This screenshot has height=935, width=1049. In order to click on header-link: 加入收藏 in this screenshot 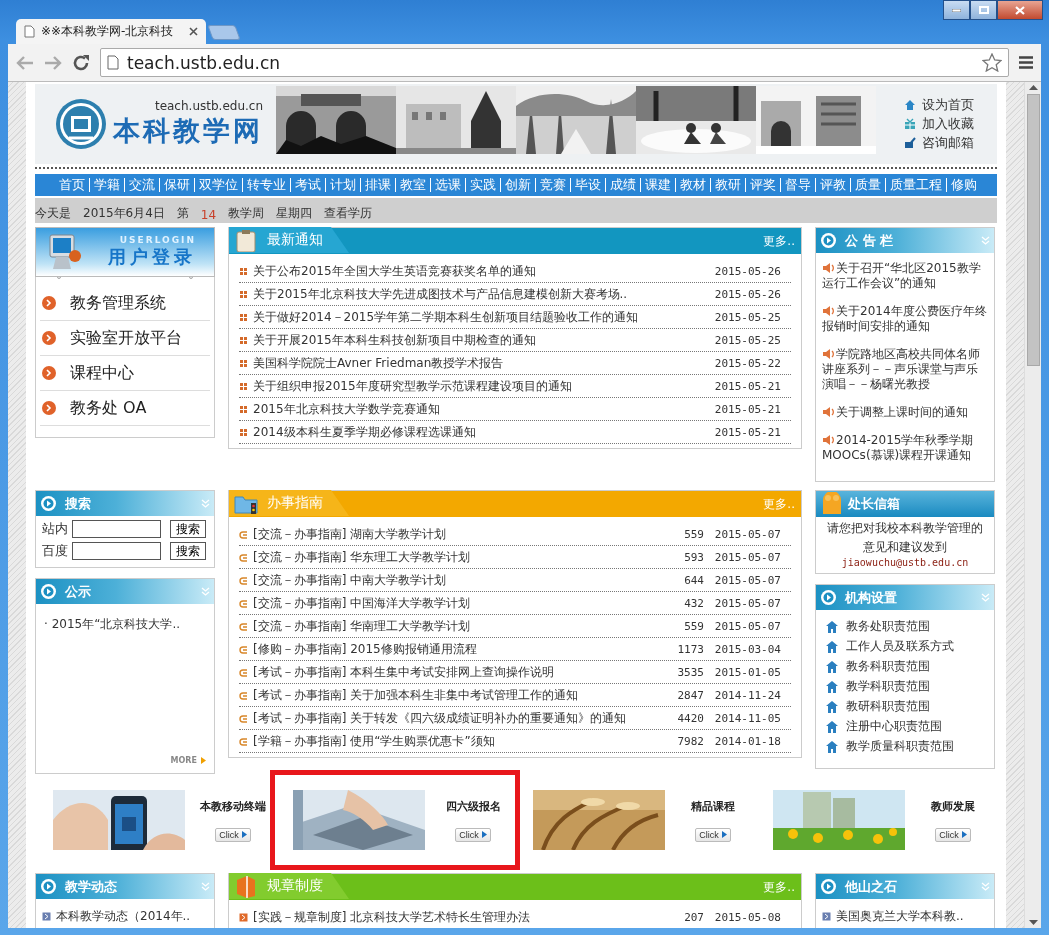, I will do `click(948, 124)`.